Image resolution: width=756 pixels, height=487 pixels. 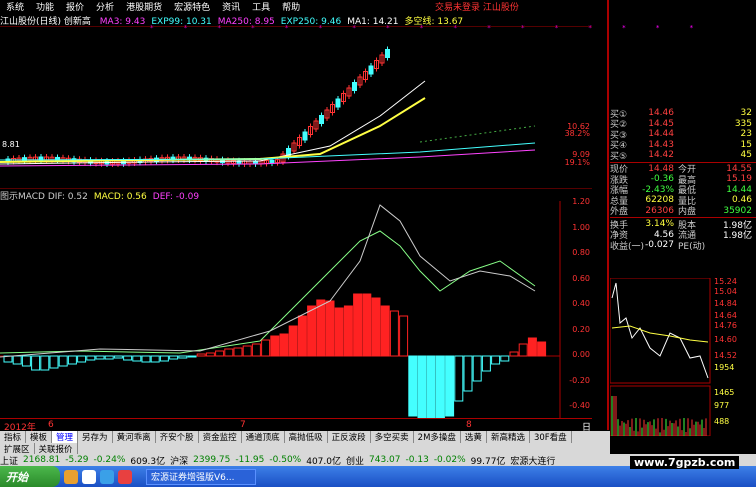 What do you see at coordinates (685, 462) in the screenshot?
I see `watermark: www.7gpzb.com` at bounding box center [685, 462].